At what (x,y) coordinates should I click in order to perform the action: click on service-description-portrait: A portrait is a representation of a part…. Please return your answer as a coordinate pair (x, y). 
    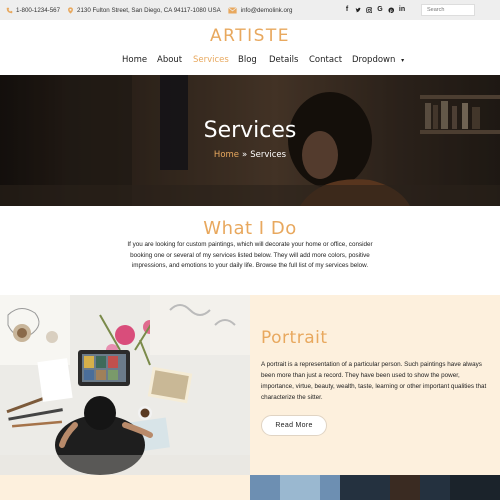
    Looking at the image, I should click on (374, 381).